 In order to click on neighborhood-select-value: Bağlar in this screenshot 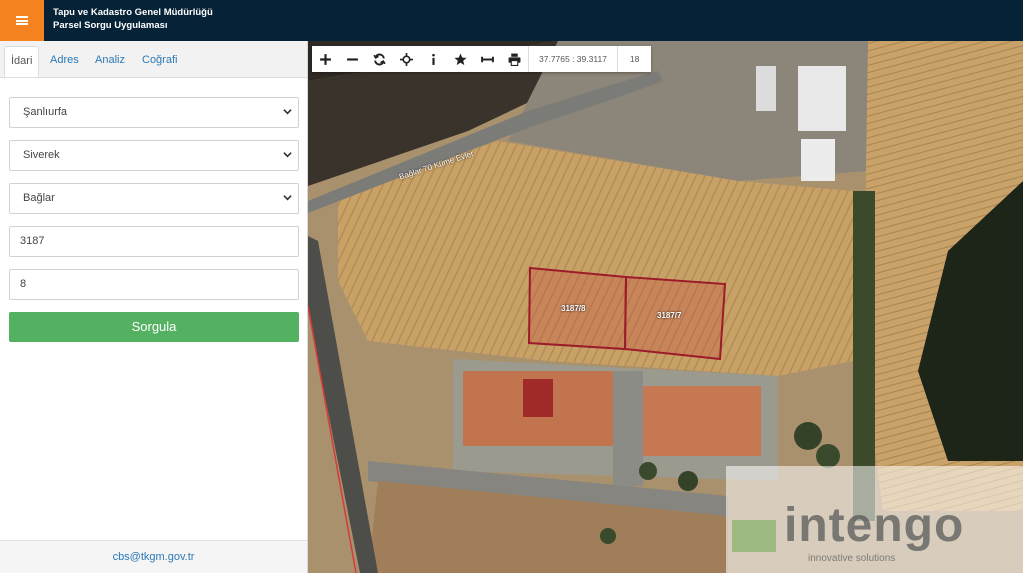, I will do `click(39, 198)`.